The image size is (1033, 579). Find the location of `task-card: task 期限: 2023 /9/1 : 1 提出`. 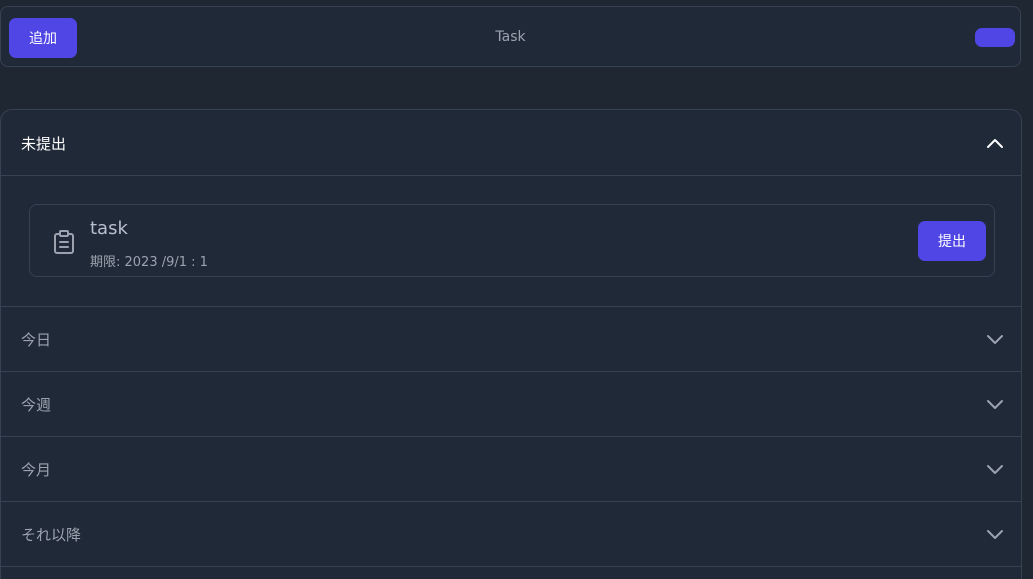

task-card: task 期限: 2023 /9/1 : 1 提出 is located at coordinates (512, 240).